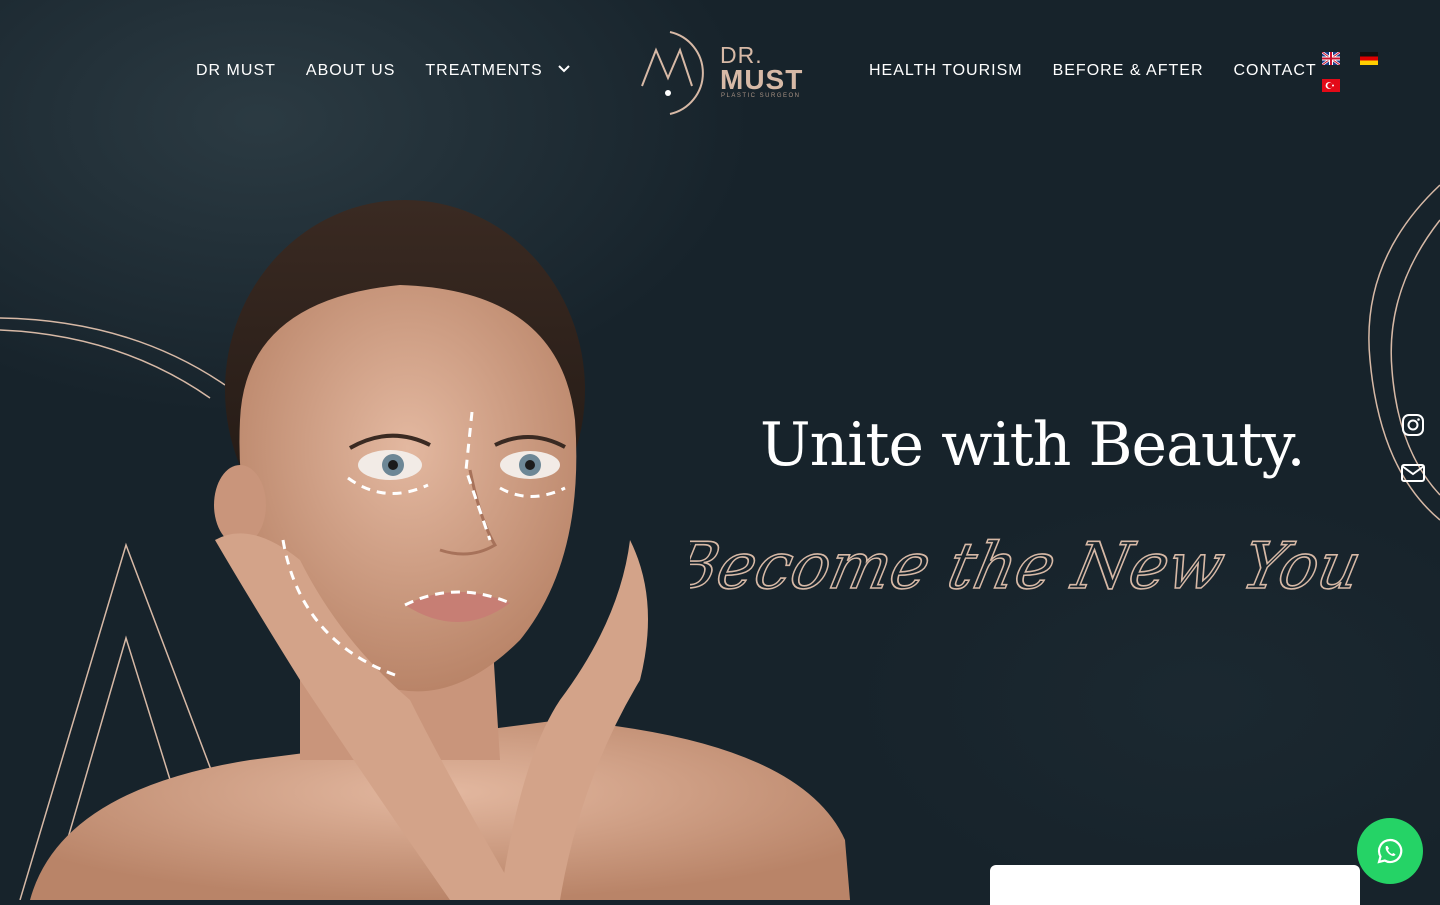 Image resolution: width=1440 pixels, height=905 pixels. I want to click on uk-flag-icon, so click(1331, 58).